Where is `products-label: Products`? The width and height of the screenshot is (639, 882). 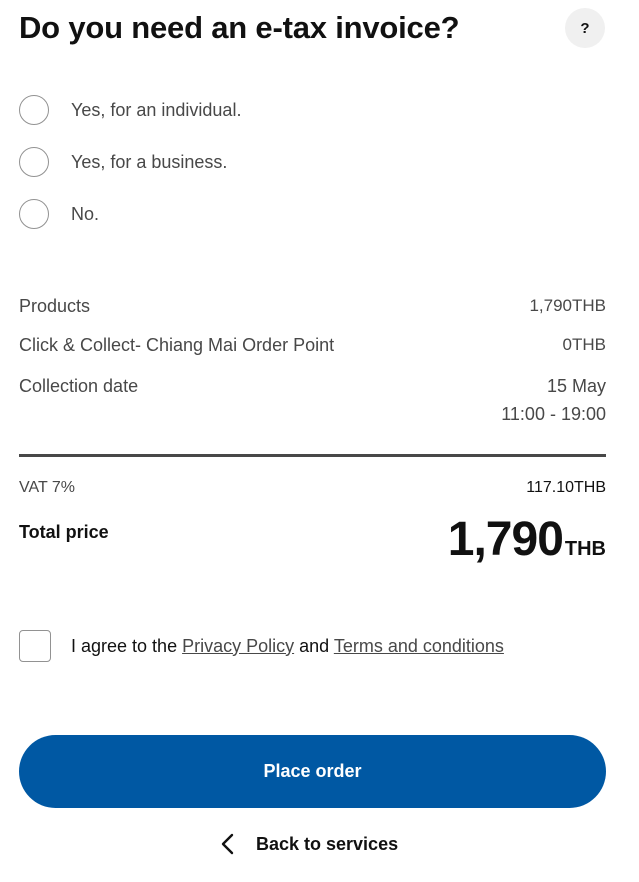 products-label: Products is located at coordinates (55, 306).